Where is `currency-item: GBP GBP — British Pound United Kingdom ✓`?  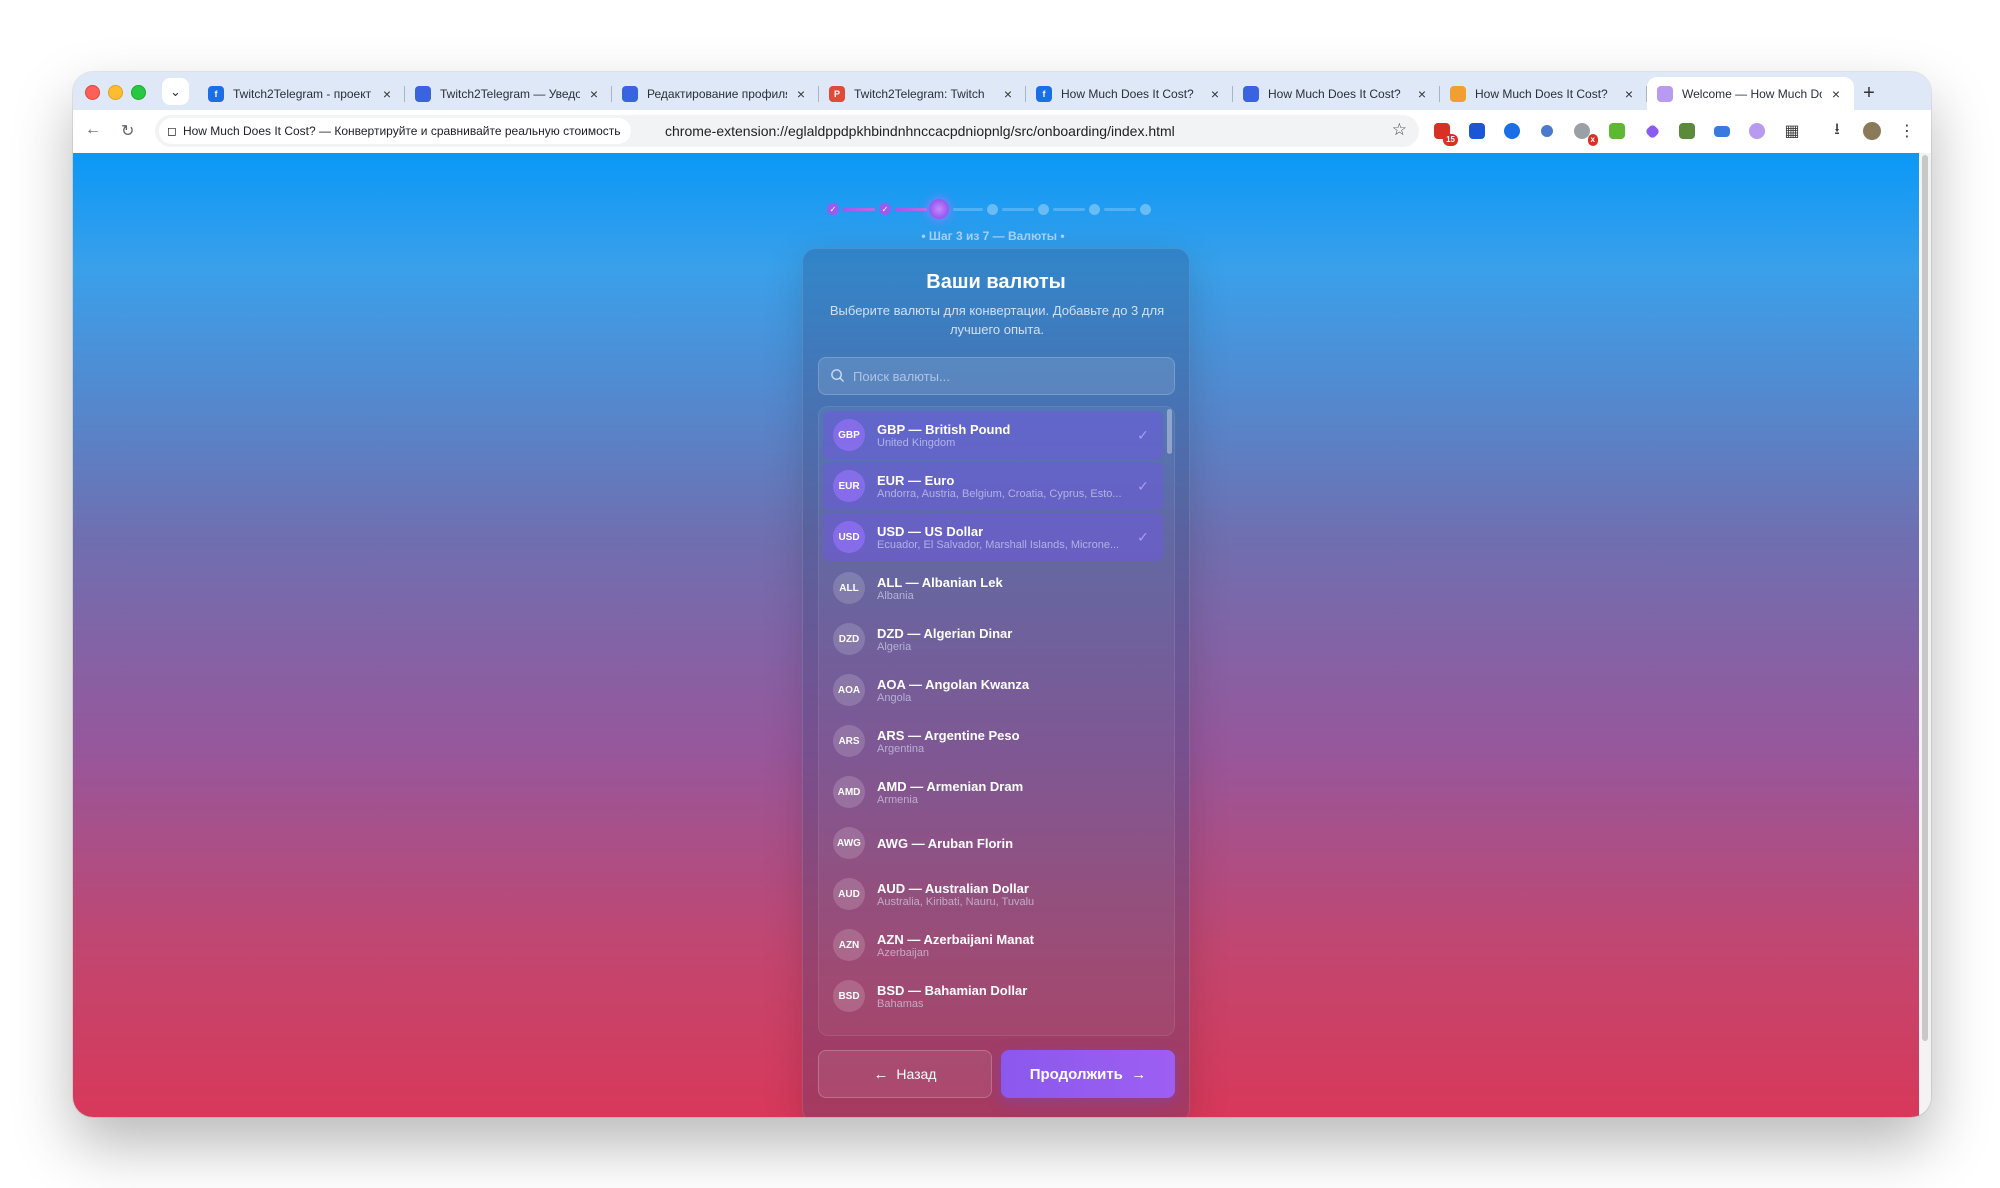 currency-item: GBP GBP — British Pound United Kingdom ✓ is located at coordinates (993, 435).